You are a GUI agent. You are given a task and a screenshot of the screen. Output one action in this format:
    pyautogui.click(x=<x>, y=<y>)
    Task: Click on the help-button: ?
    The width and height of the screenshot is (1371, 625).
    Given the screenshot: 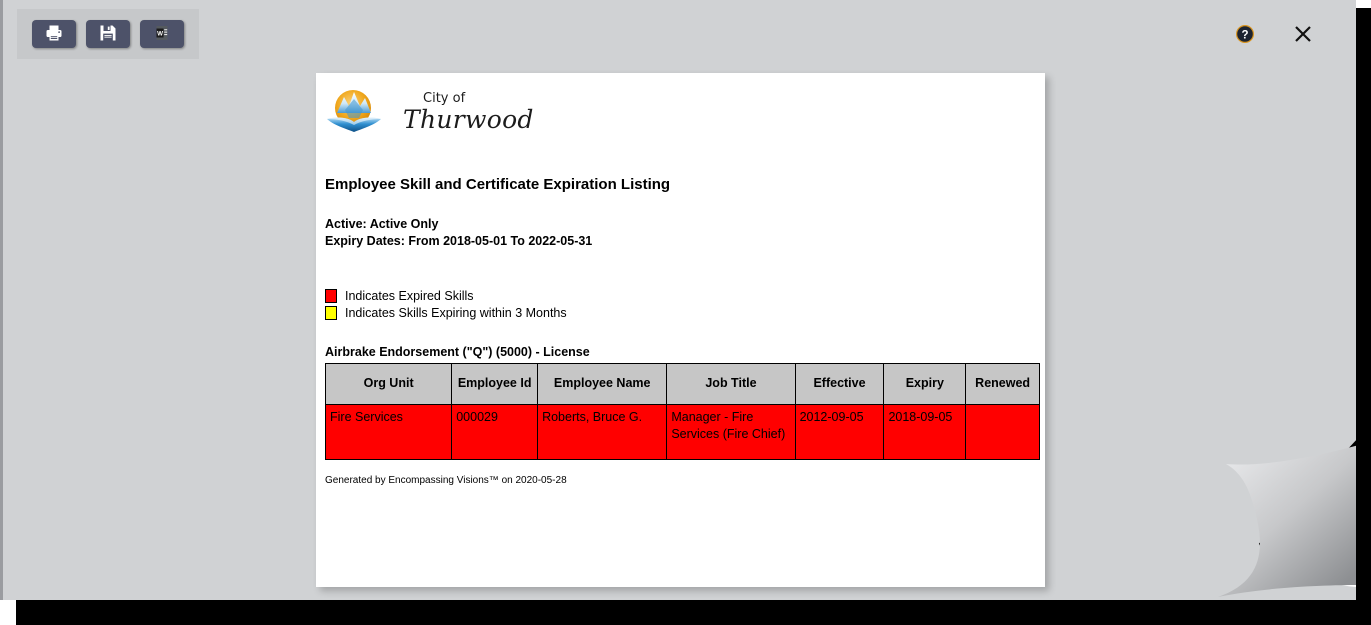 What is the action you would take?
    pyautogui.click(x=1245, y=34)
    